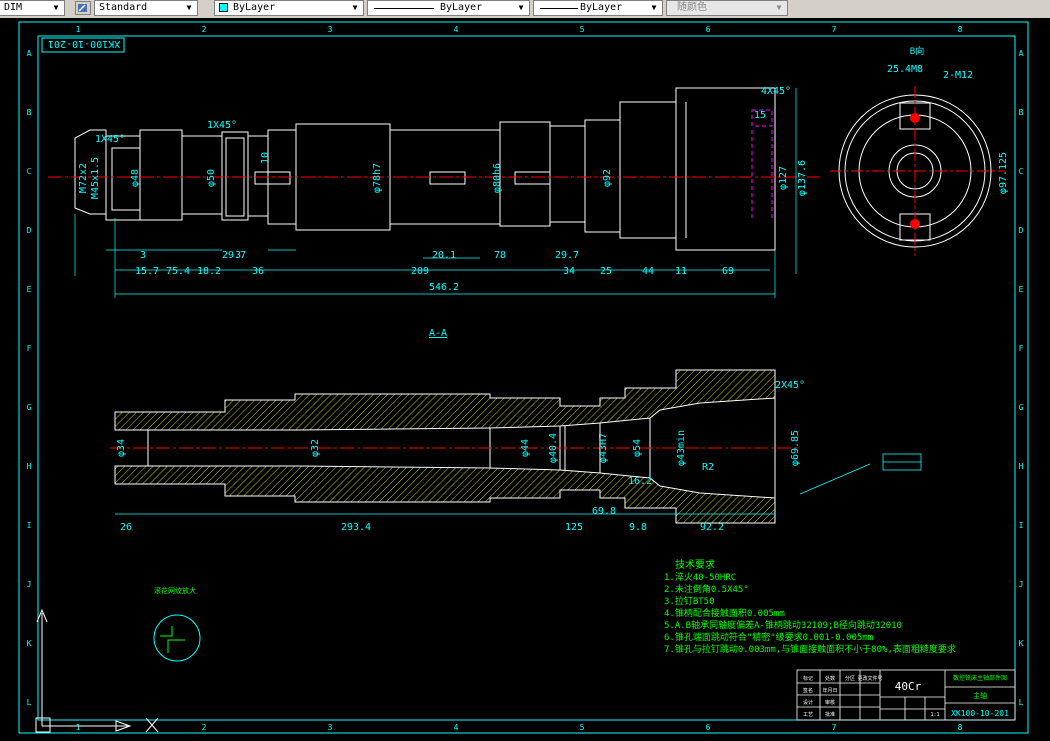  I want to click on dim-section-2: 125, so click(574, 527).